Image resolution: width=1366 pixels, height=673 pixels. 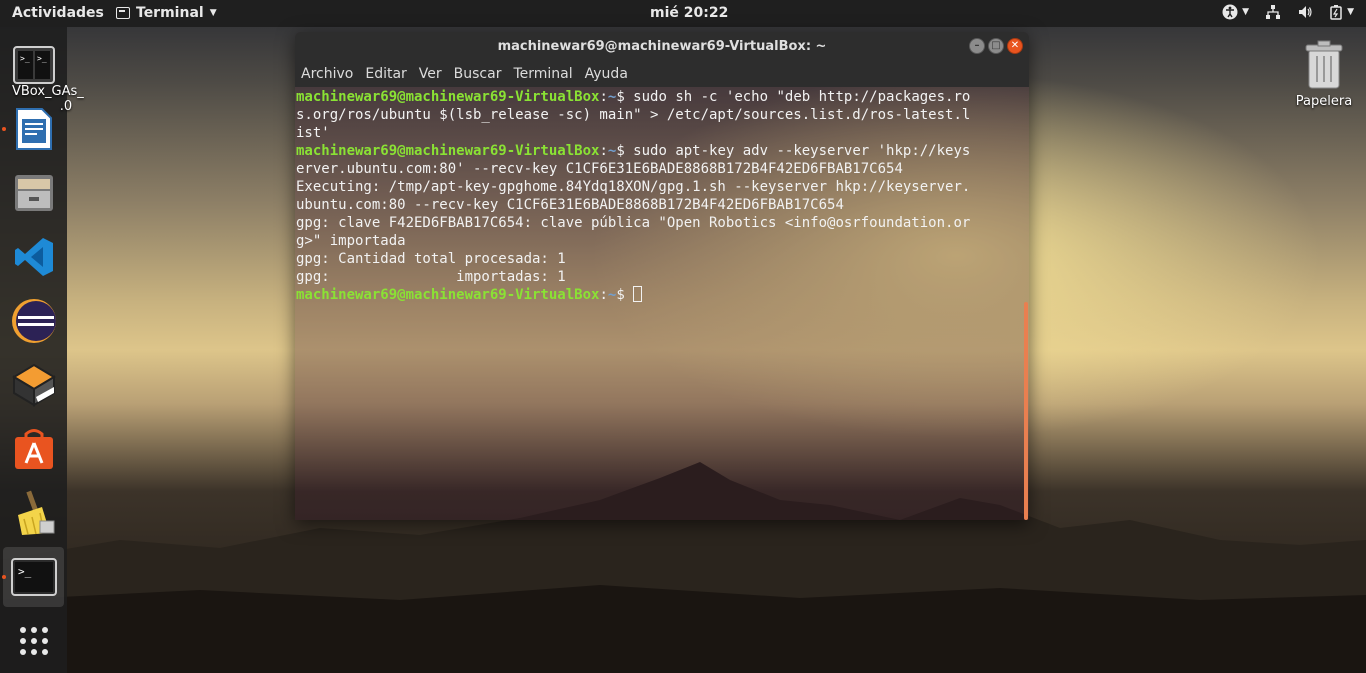 I want to click on power-menu: ▼, so click(x=1341, y=12).